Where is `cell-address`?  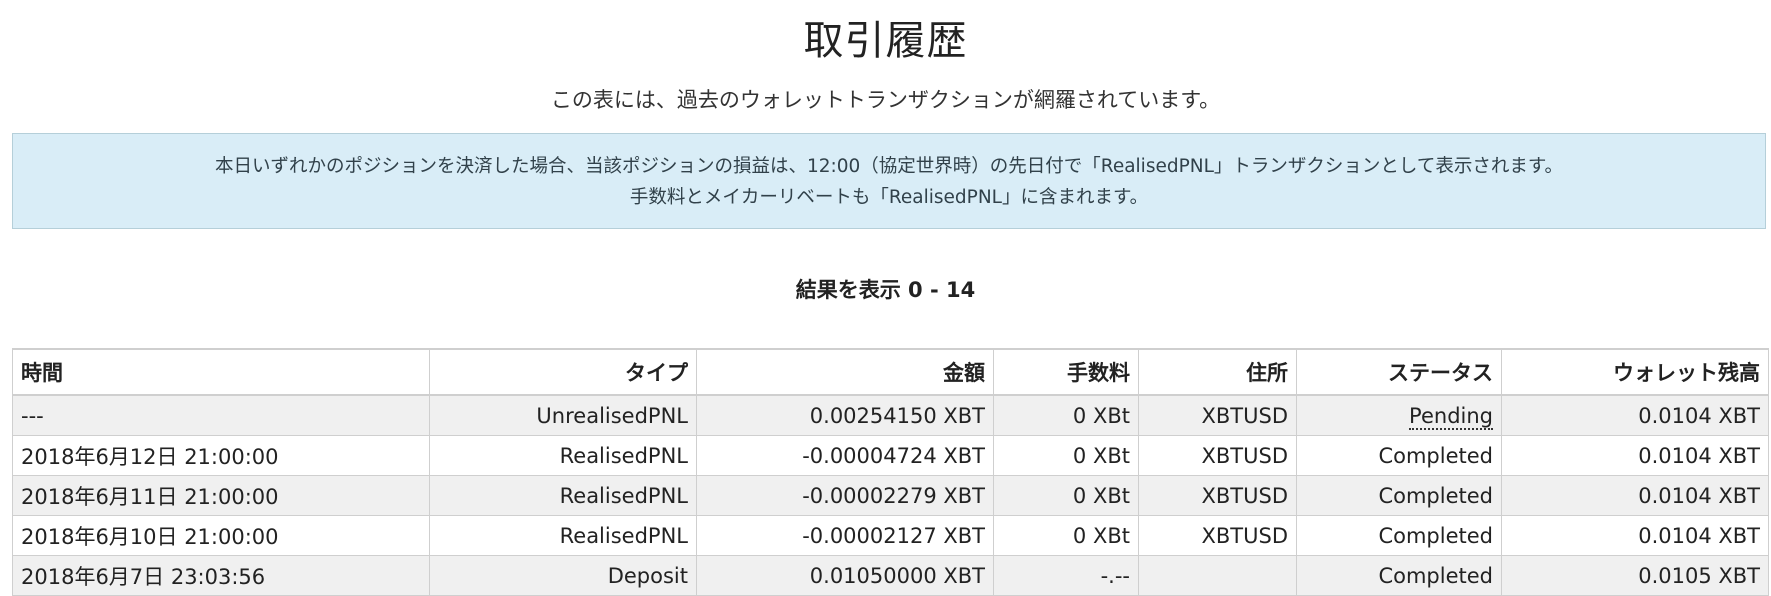
cell-address is located at coordinates (1217, 575).